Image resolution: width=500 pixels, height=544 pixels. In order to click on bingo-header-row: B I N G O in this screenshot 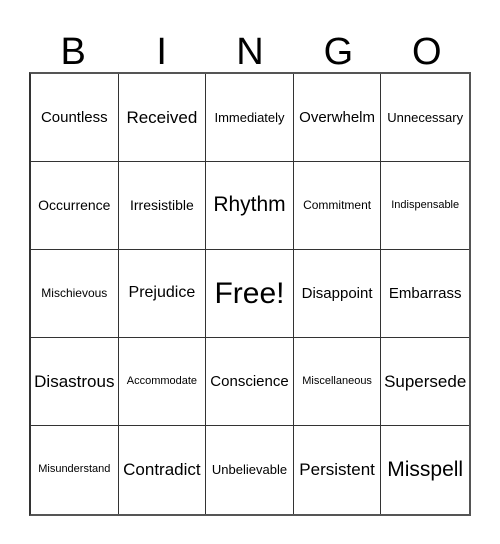, I will do `click(250, 47)`.